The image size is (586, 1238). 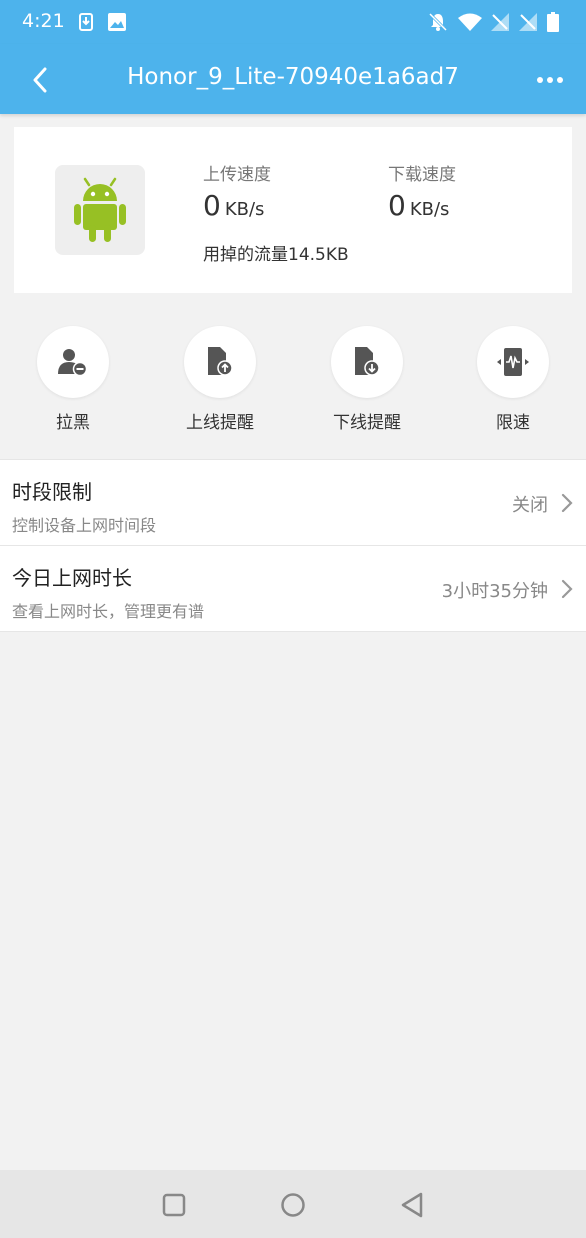 I want to click on download-speed-label: 下载速度, so click(x=422, y=175).